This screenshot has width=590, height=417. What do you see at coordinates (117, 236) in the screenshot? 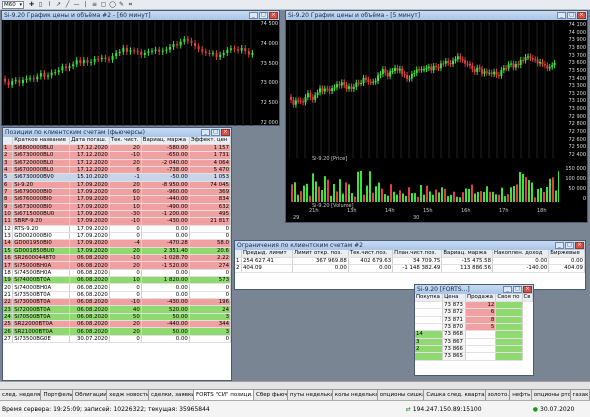
I see `table-row: 13 GD002000BI0 17.09.2020 0 0.00 0` at bounding box center [117, 236].